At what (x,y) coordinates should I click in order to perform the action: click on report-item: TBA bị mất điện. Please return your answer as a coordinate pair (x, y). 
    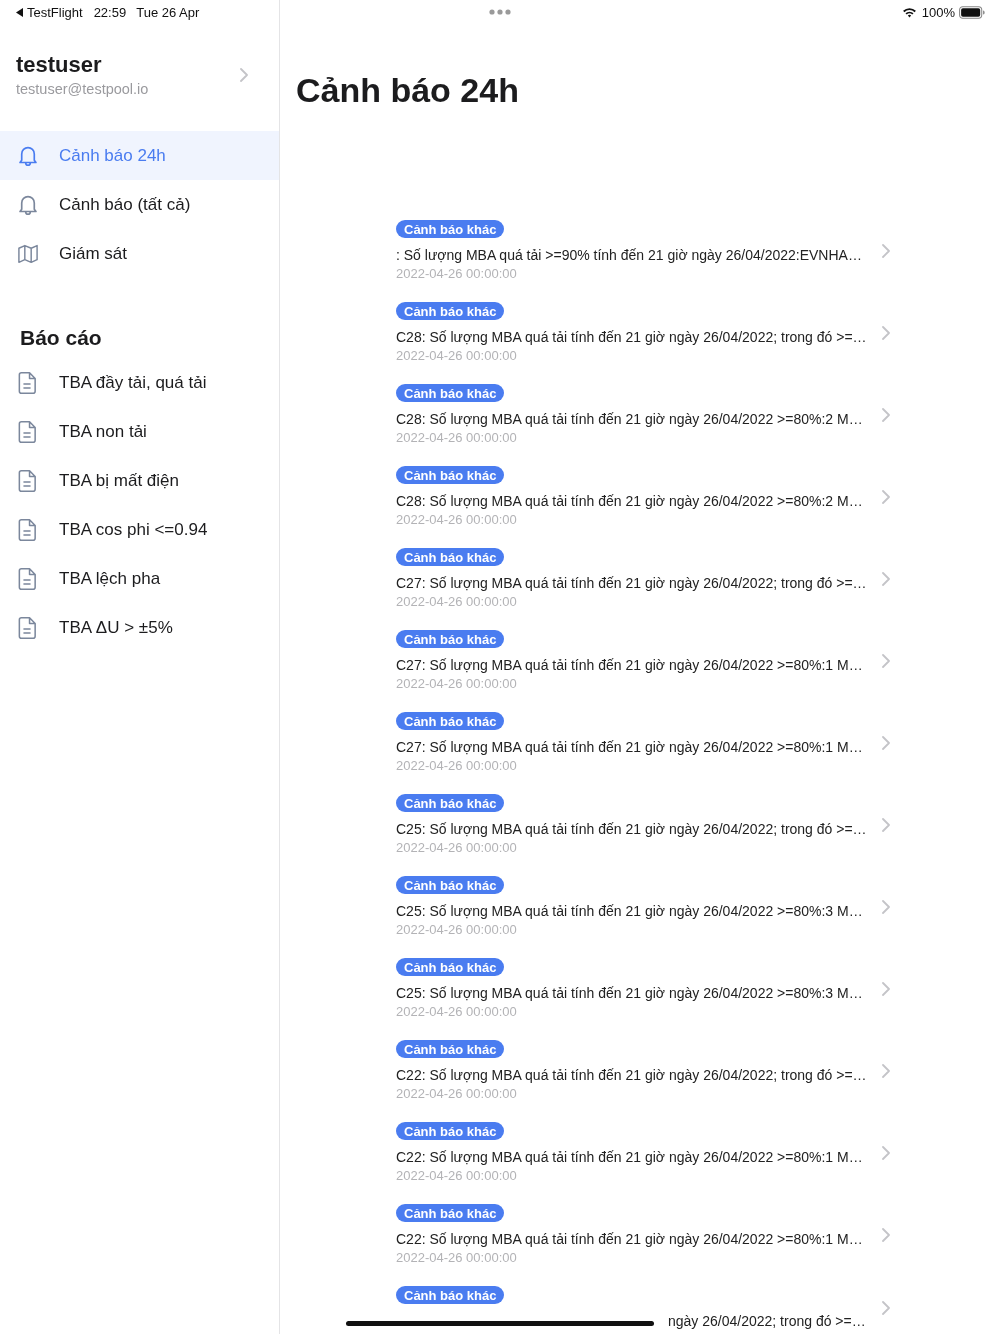
    Looking at the image, I should click on (139, 480).